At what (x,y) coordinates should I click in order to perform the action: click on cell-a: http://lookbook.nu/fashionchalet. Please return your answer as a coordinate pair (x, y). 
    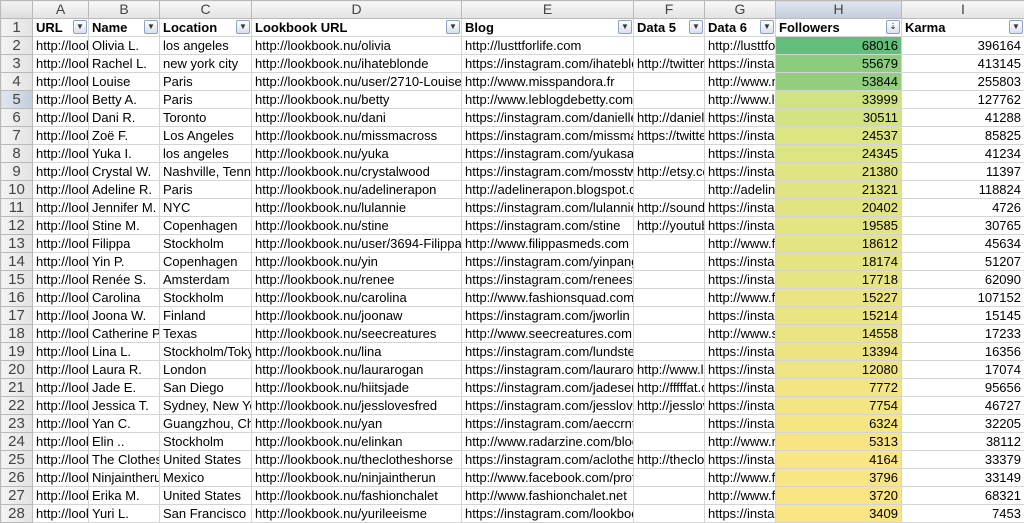
    Looking at the image, I should click on (60, 495).